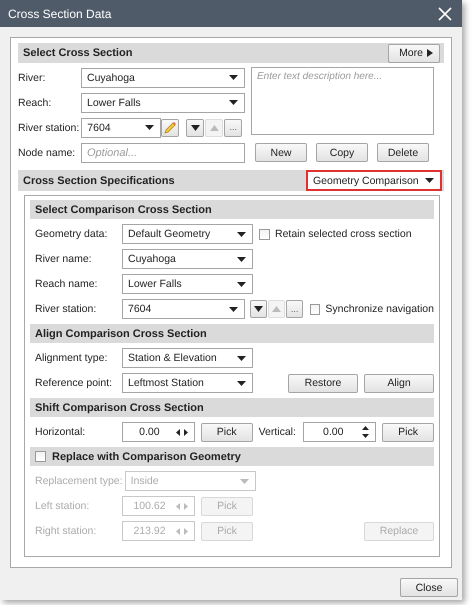 The width and height of the screenshot is (474, 605). I want to click on reach-dropdown: Lower Falls, so click(163, 102).